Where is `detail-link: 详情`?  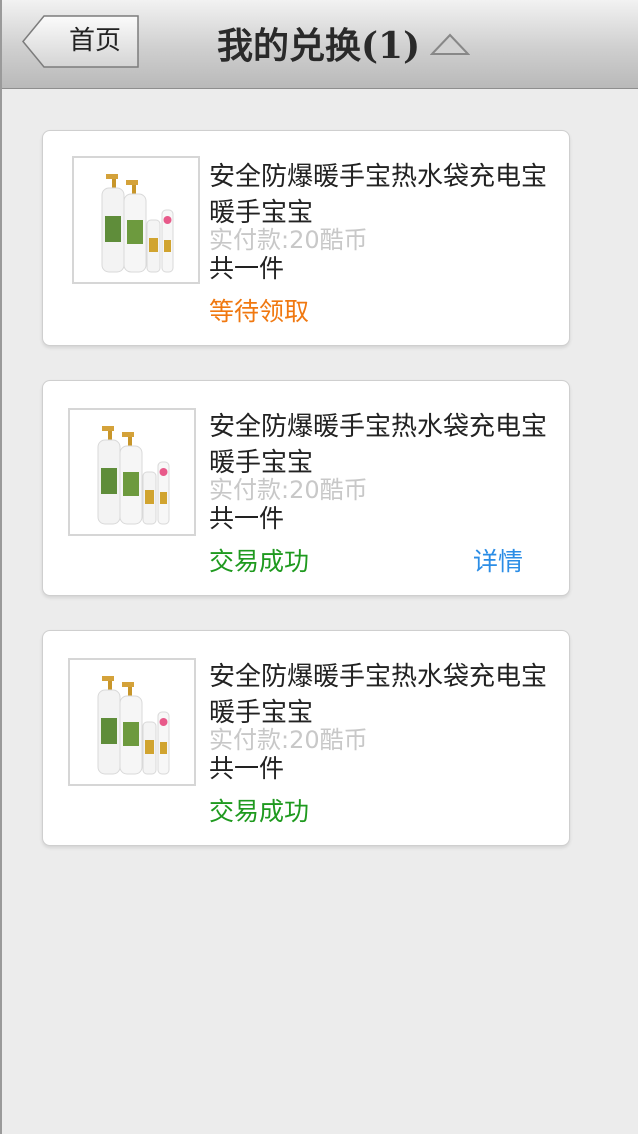 detail-link: 详情 is located at coordinates (498, 562).